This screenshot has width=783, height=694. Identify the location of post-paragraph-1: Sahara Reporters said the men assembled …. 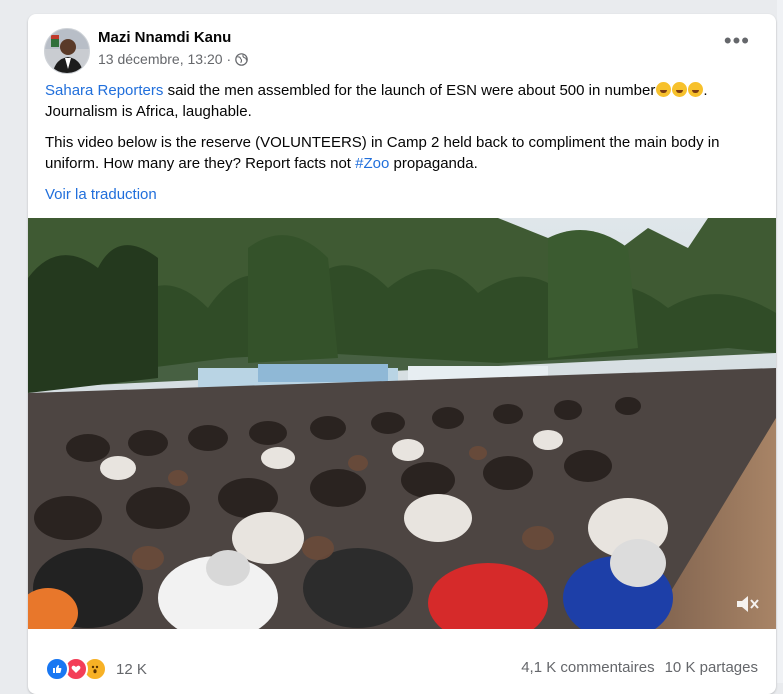
(402, 101).